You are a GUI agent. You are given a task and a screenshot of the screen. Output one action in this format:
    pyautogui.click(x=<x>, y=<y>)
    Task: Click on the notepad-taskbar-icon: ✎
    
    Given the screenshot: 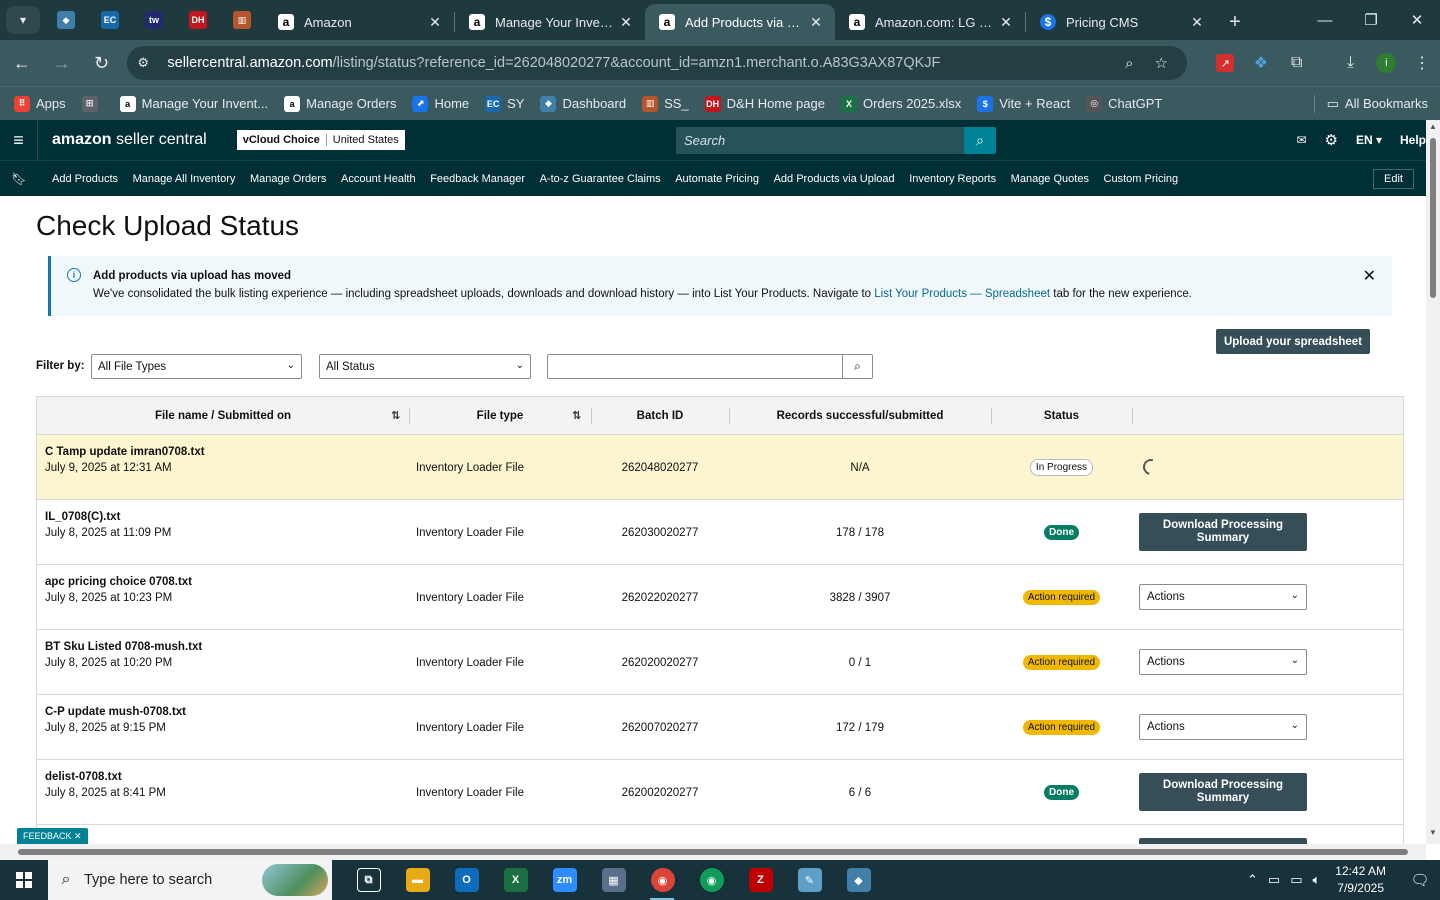 What is the action you would take?
    pyautogui.click(x=809, y=880)
    